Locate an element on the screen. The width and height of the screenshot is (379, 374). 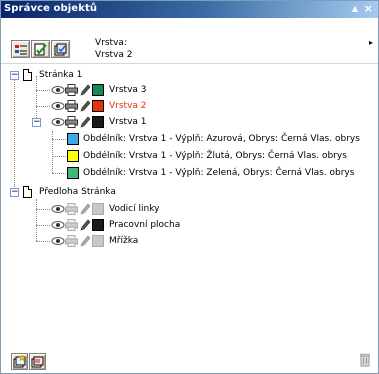
layer-label: Vodicí linky is located at coordinates (134, 209).